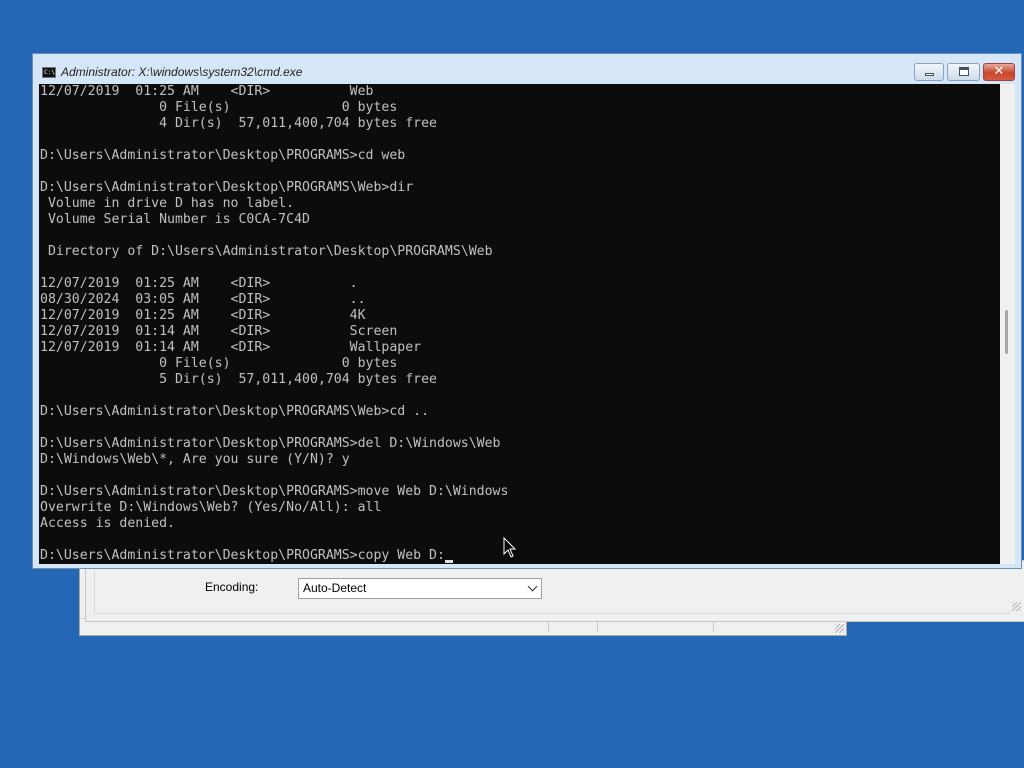  I want to click on scrollbar-thumb, so click(1006, 332).